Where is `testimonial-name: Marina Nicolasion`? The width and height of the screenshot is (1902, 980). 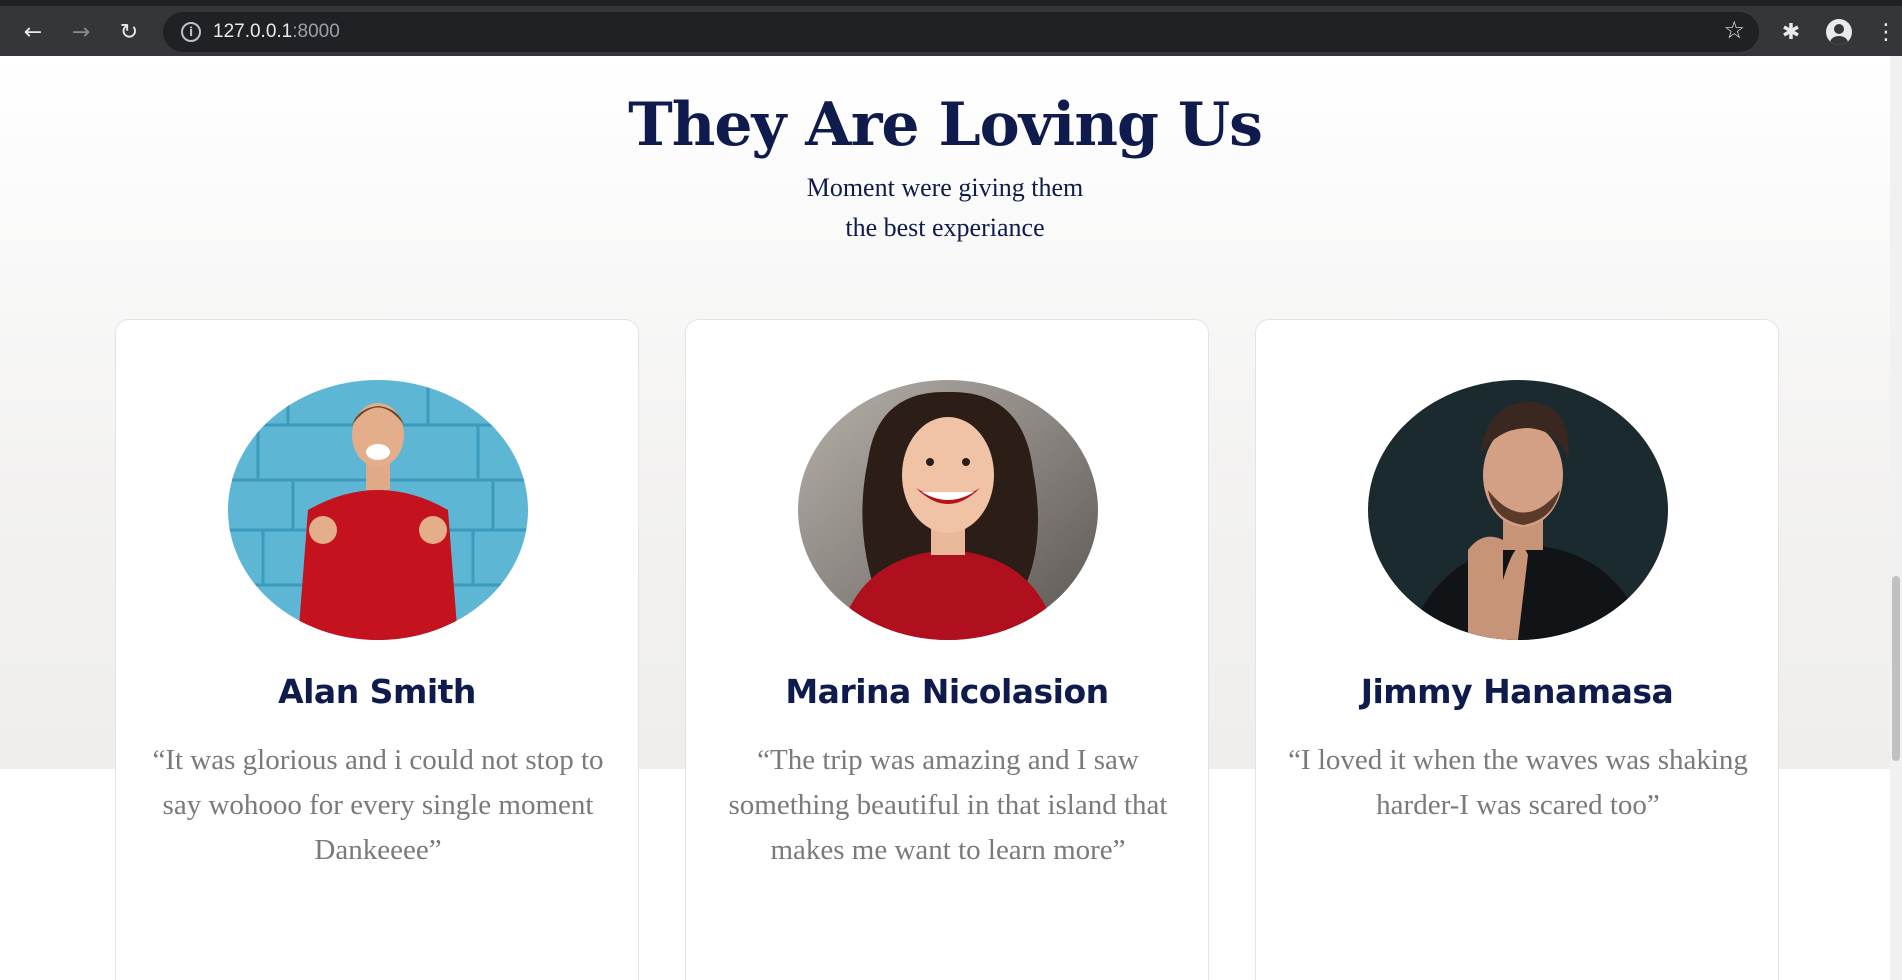 testimonial-name: Marina Nicolasion is located at coordinates (947, 691).